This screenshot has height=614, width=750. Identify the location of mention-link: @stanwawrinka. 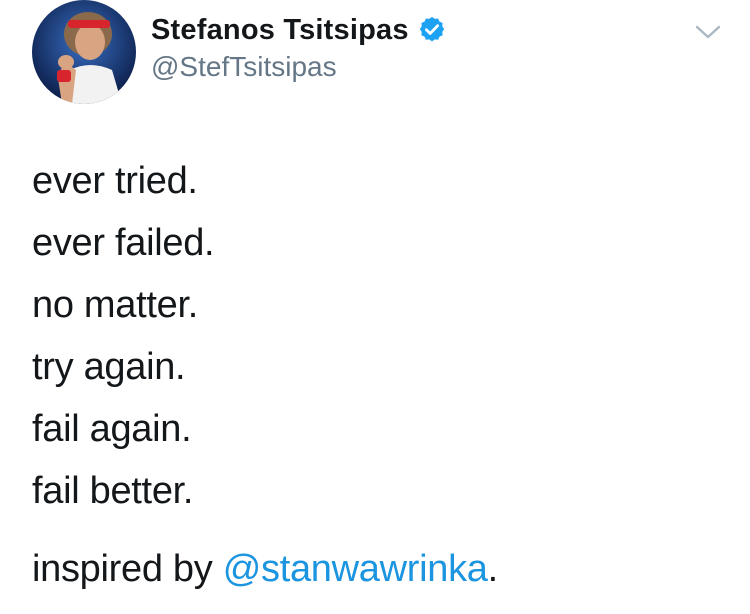
(355, 569).